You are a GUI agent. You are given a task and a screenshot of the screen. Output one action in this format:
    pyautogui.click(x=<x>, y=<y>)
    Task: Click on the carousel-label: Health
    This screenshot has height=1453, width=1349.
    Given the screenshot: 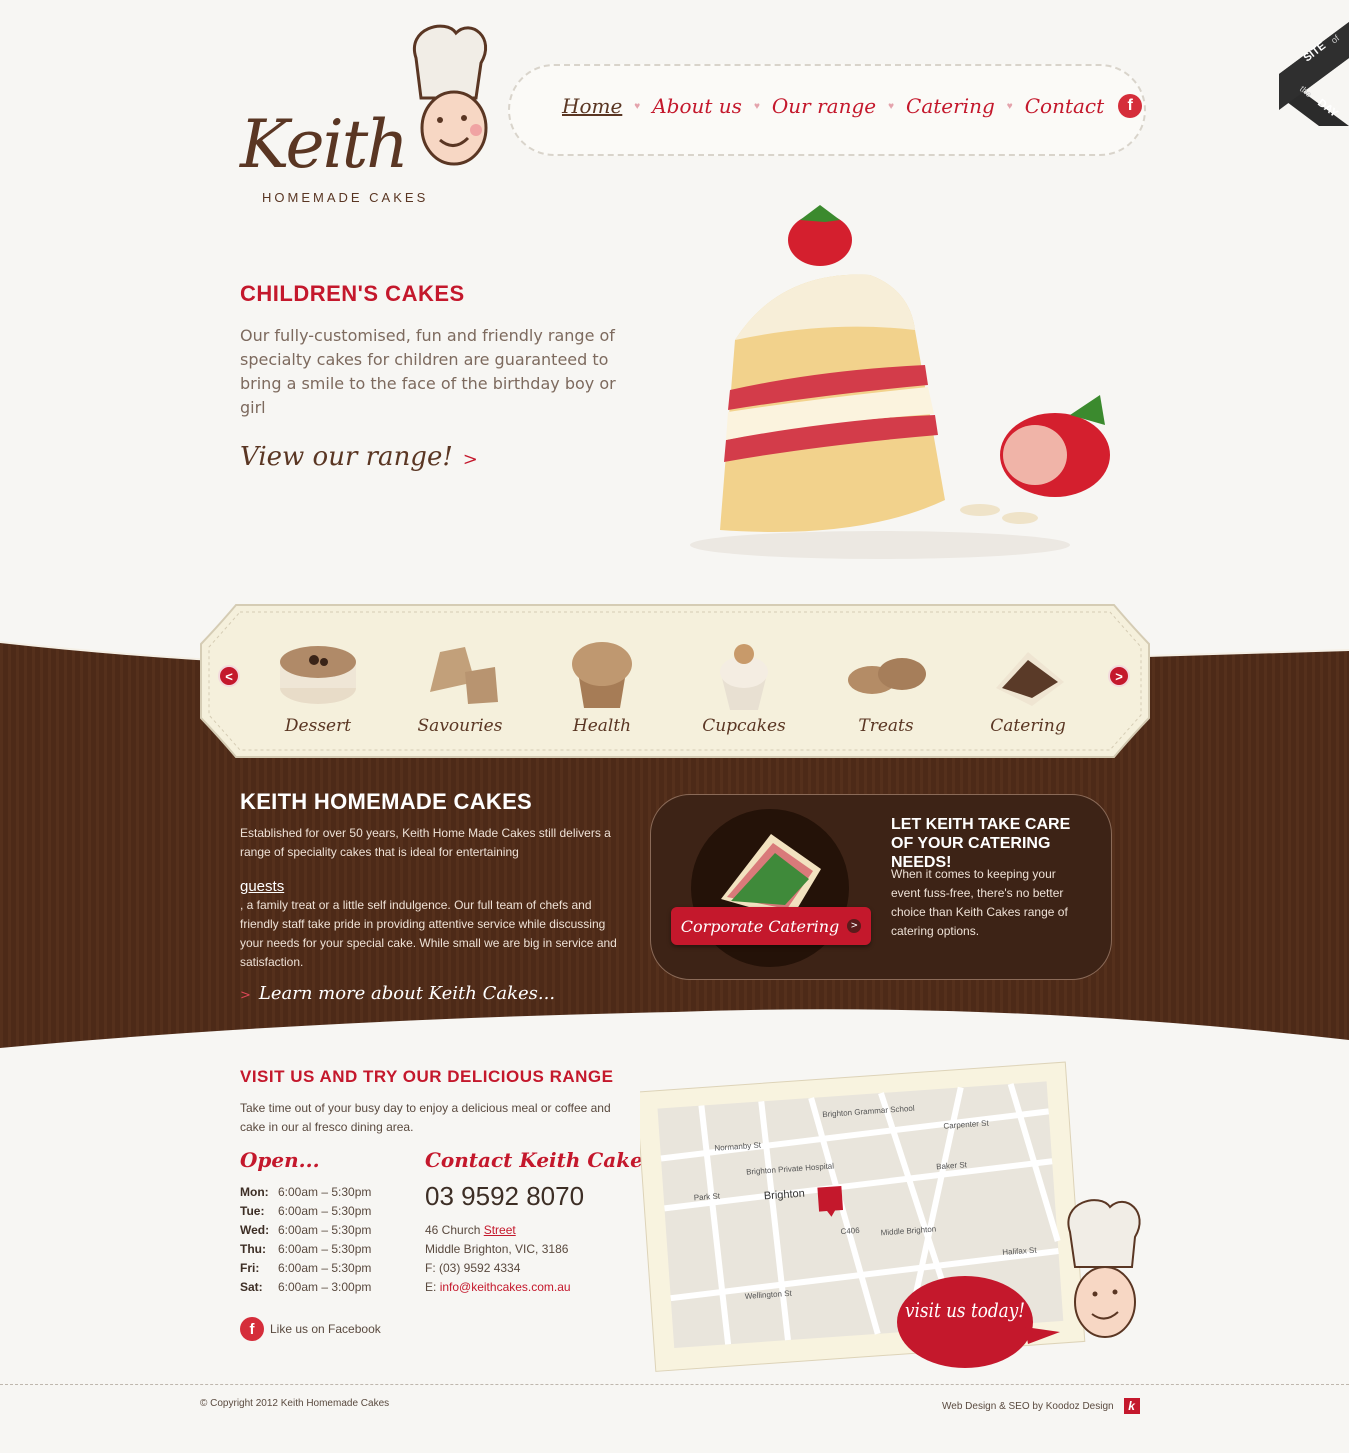 What is the action you would take?
    pyautogui.click(x=602, y=726)
    